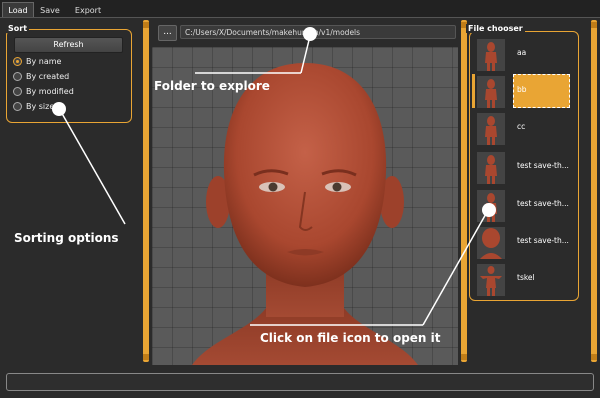 This screenshot has width=600, height=398. Describe the element at coordinates (66, 238) in the screenshot. I see `sorting-callout-text: Sorting options` at that location.